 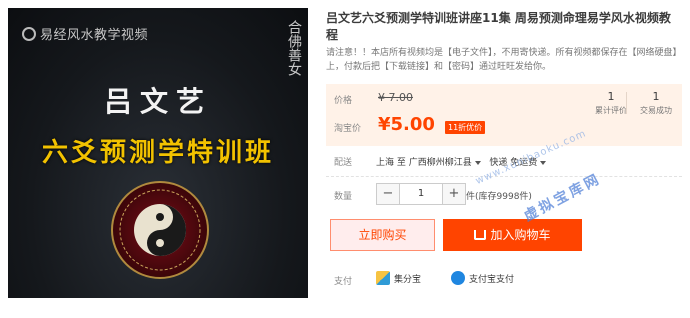 I want to click on cover-subtitle: 六爻预测学特训班, so click(x=157, y=153).